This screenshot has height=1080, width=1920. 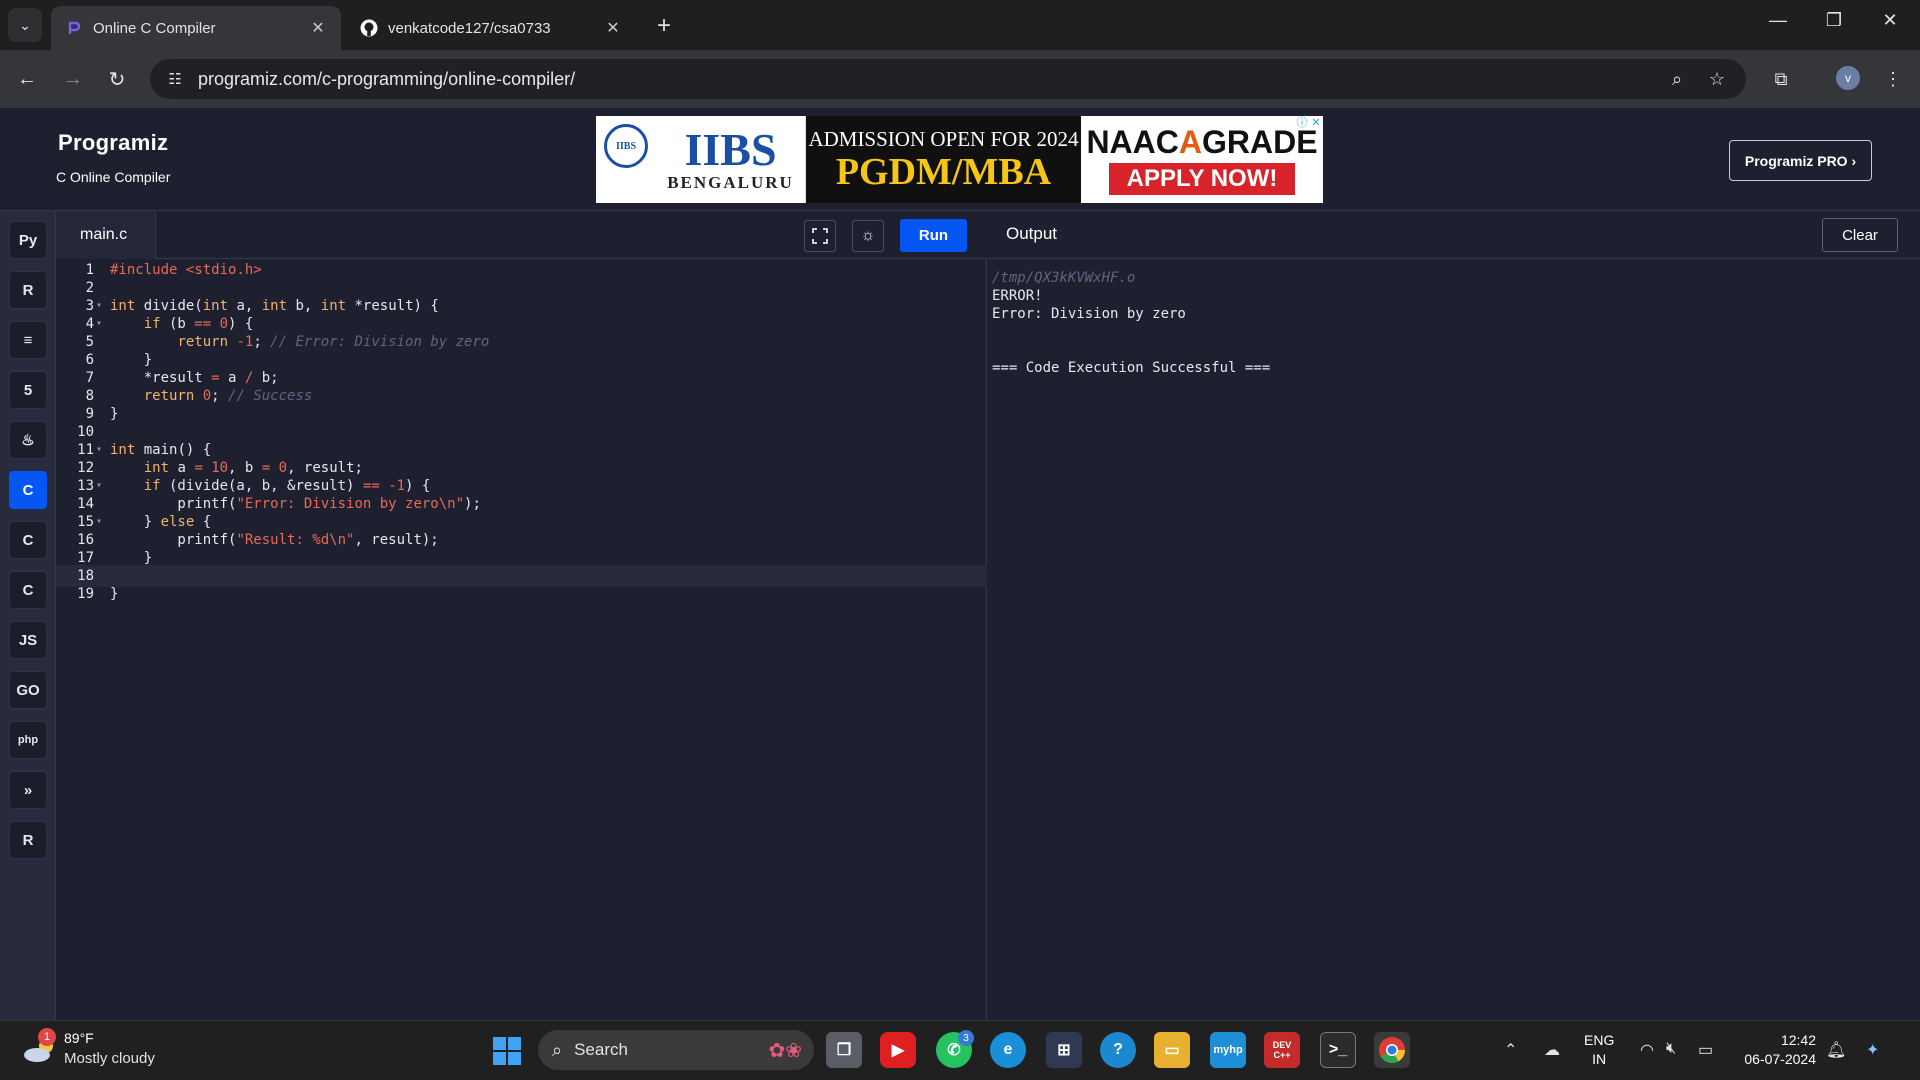 What do you see at coordinates (1776, 1050) in the screenshot?
I see `clock: 12:42 06-07-2024` at bounding box center [1776, 1050].